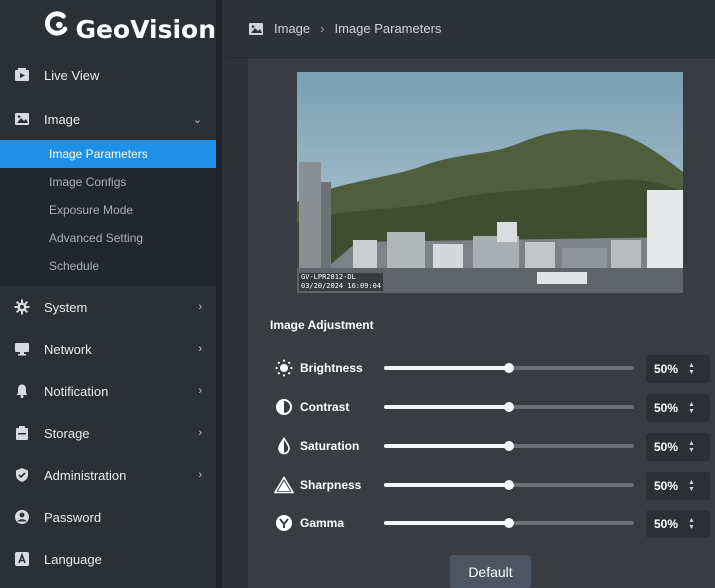 This screenshot has width=715, height=588. I want to click on gamma-value: 50%, so click(666, 524).